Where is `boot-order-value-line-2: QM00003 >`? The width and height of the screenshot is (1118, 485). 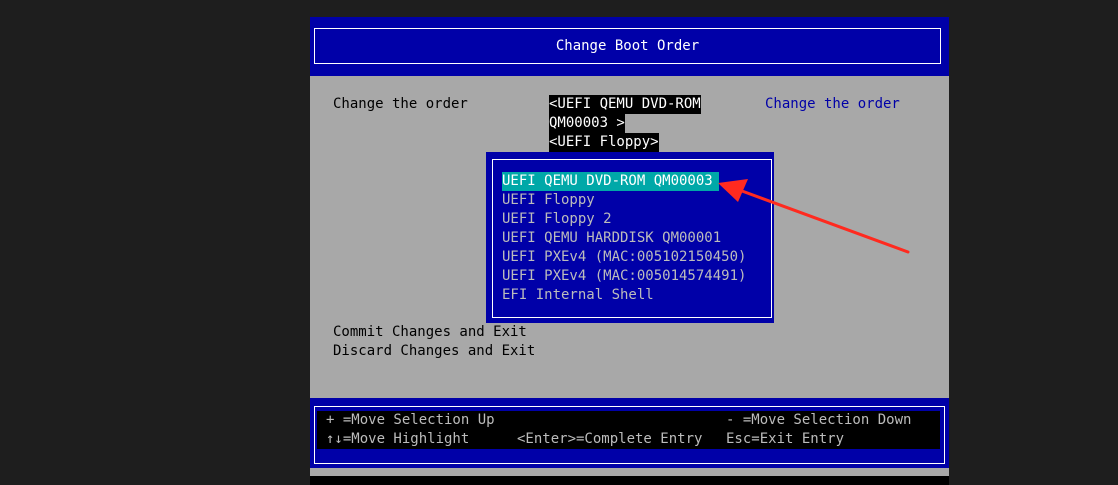
boot-order-value-line-2: QM00003 > is located at coordinates (587, 123).